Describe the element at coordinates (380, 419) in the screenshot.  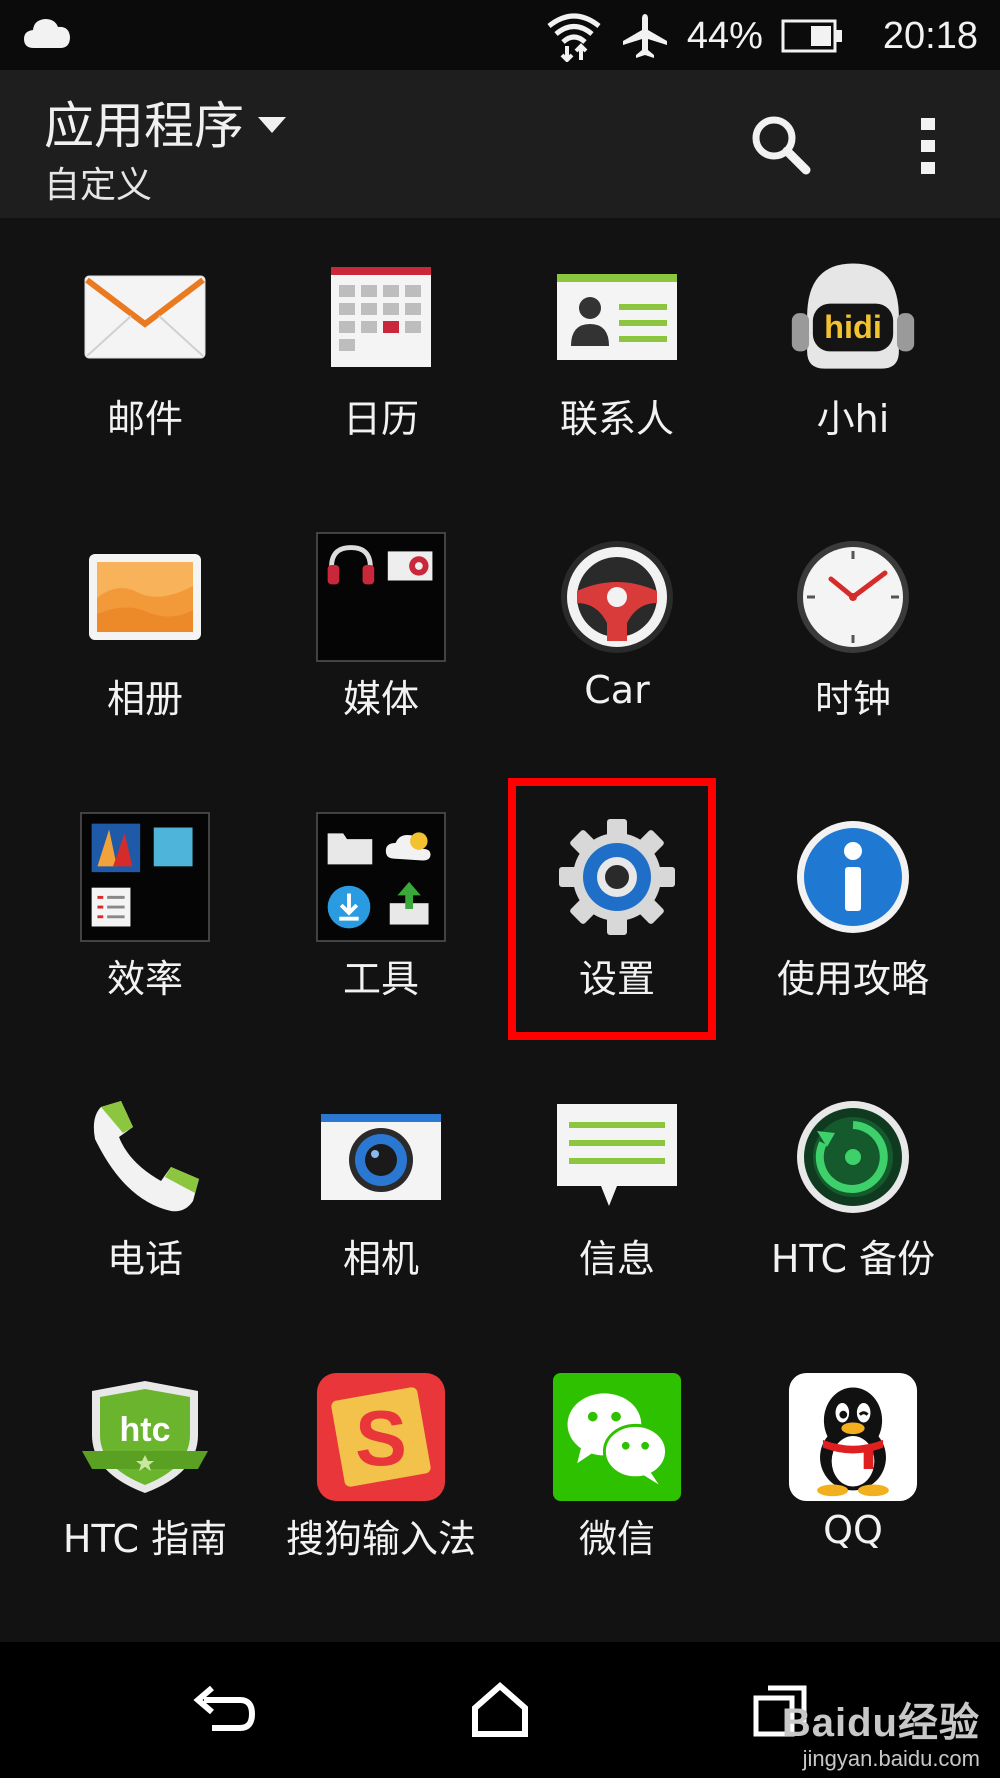
I see `app-label: 日历` at that location.